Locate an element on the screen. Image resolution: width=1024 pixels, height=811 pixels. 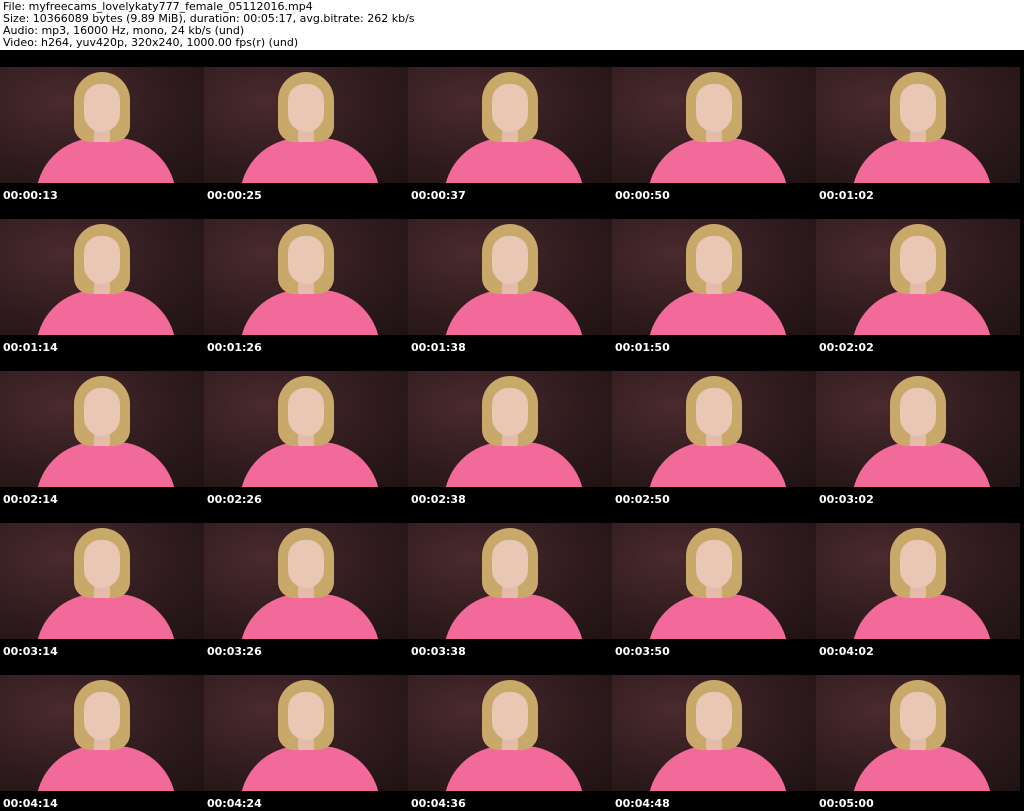
timestamp-label: 00:02:50 is located at coordinates (642, 499).